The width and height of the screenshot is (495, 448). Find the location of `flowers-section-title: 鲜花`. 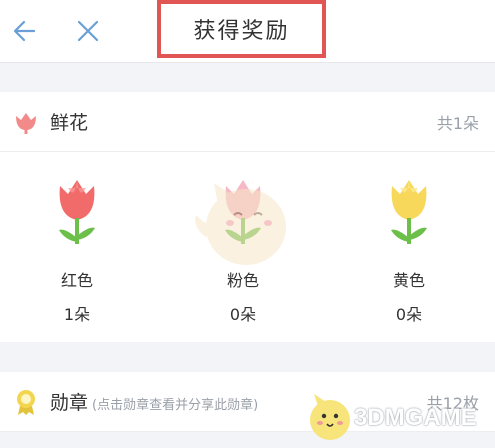

flowers-section-title: 鲜花 is located at coordinates (69, 123).